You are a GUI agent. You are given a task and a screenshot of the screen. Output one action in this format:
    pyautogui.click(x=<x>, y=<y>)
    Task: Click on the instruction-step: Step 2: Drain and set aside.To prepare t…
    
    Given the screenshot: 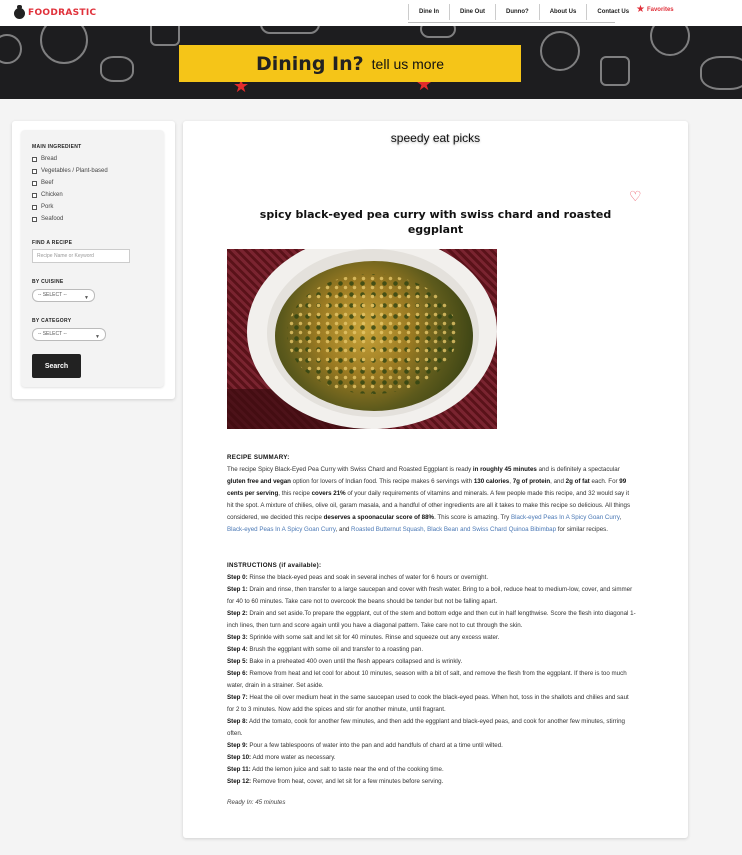 What is the action you would take?
    pyautogui.click(x=431, y=619)
    